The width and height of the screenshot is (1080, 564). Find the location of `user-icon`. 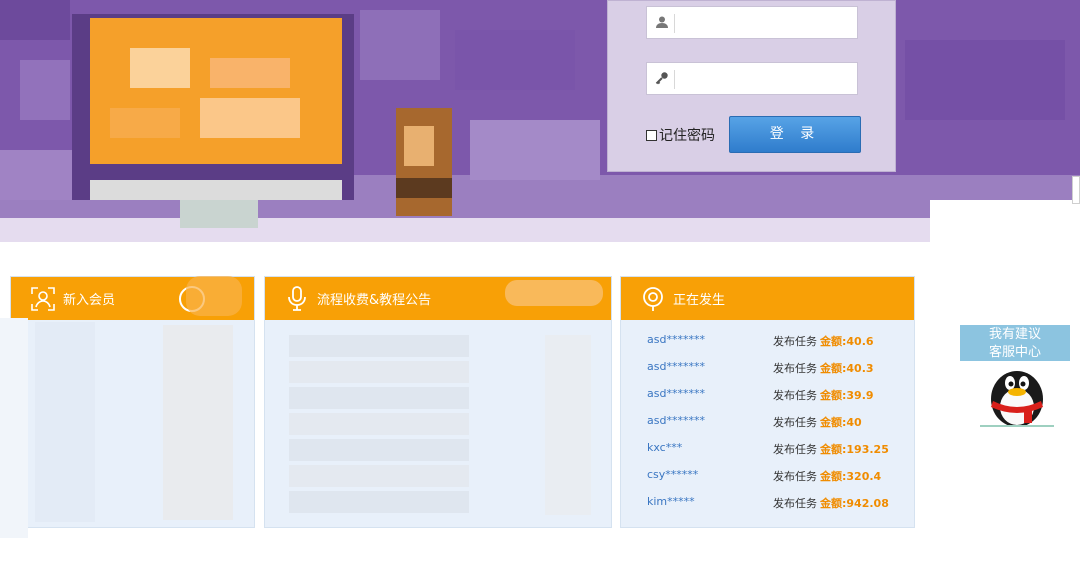

user-icon is located at coordinates (662, 23).